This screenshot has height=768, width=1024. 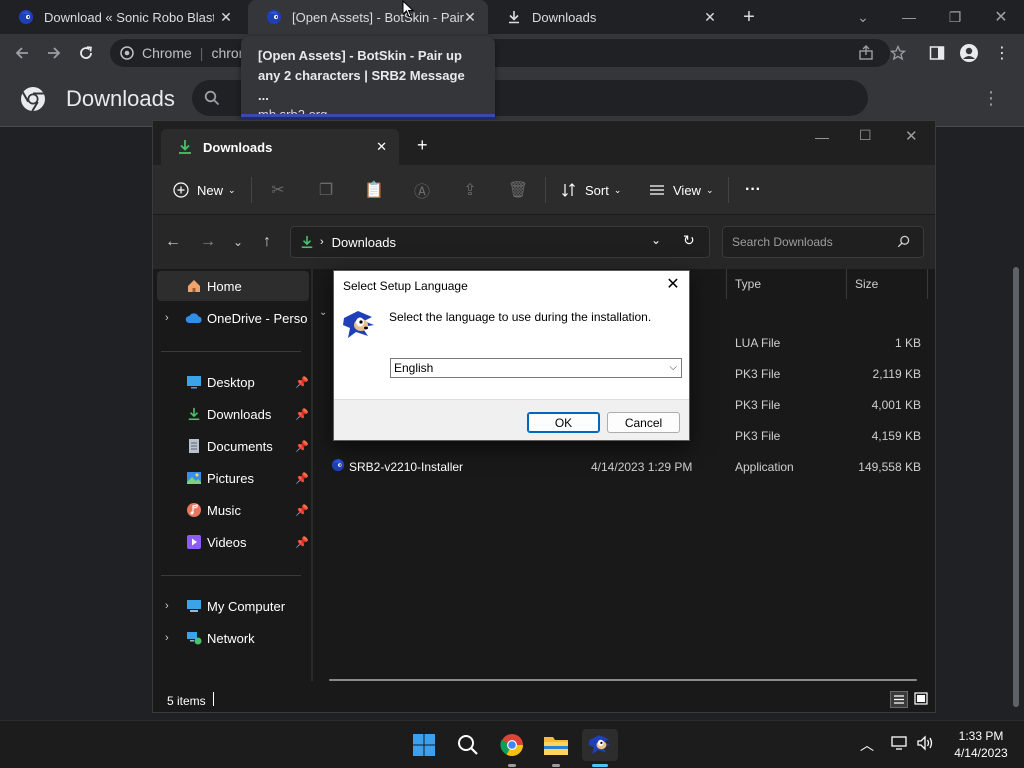 What do you see at coordinates (322, 242) in the screenshot?
I see `breadcrumb-chevron-icon: ›` at bounding box center [322, 242].